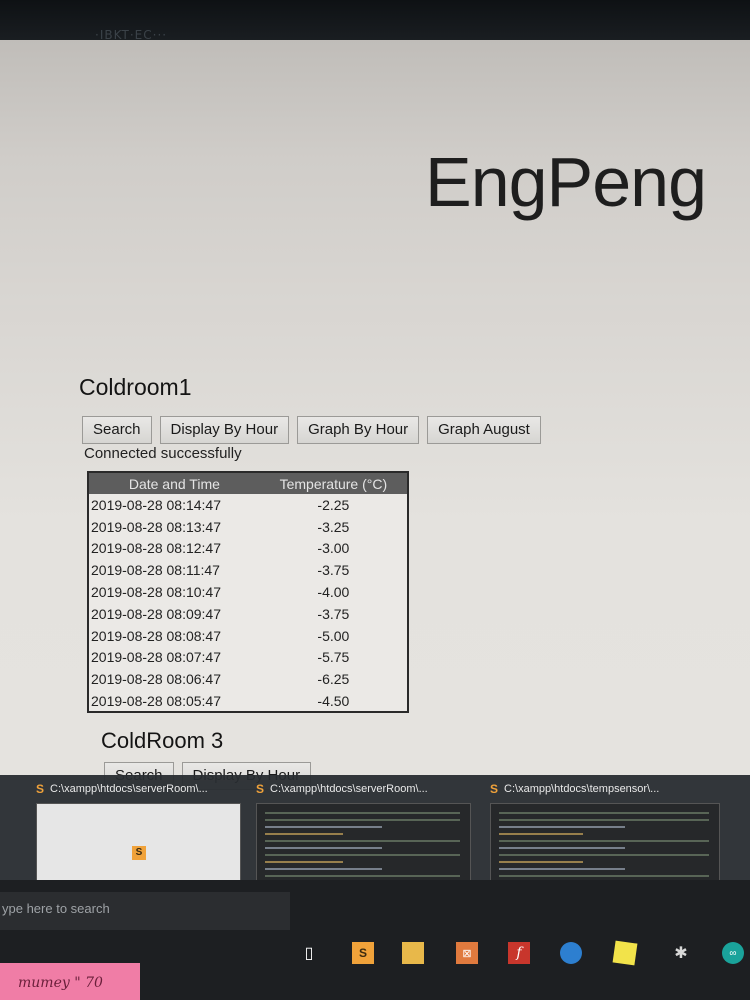 This screenshot has width=750, height=1000. What do you see at coordinates (156, 592) in the screenshot?
I see `datetime-cell: 2019-08-28 08:10:47` at bounding box center [156, 592].